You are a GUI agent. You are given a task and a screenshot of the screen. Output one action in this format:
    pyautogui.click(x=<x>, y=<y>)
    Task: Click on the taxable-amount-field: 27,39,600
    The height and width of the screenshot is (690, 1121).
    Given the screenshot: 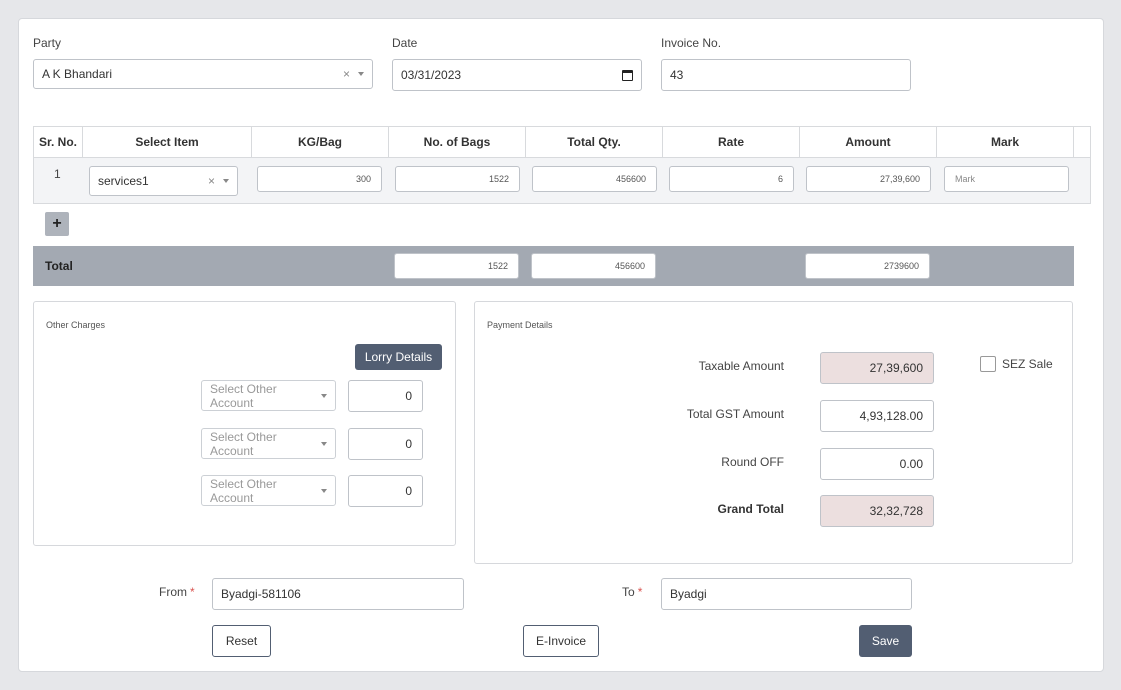 What is the action you would take?
    pyautogui.click(x=877, y=368)
    